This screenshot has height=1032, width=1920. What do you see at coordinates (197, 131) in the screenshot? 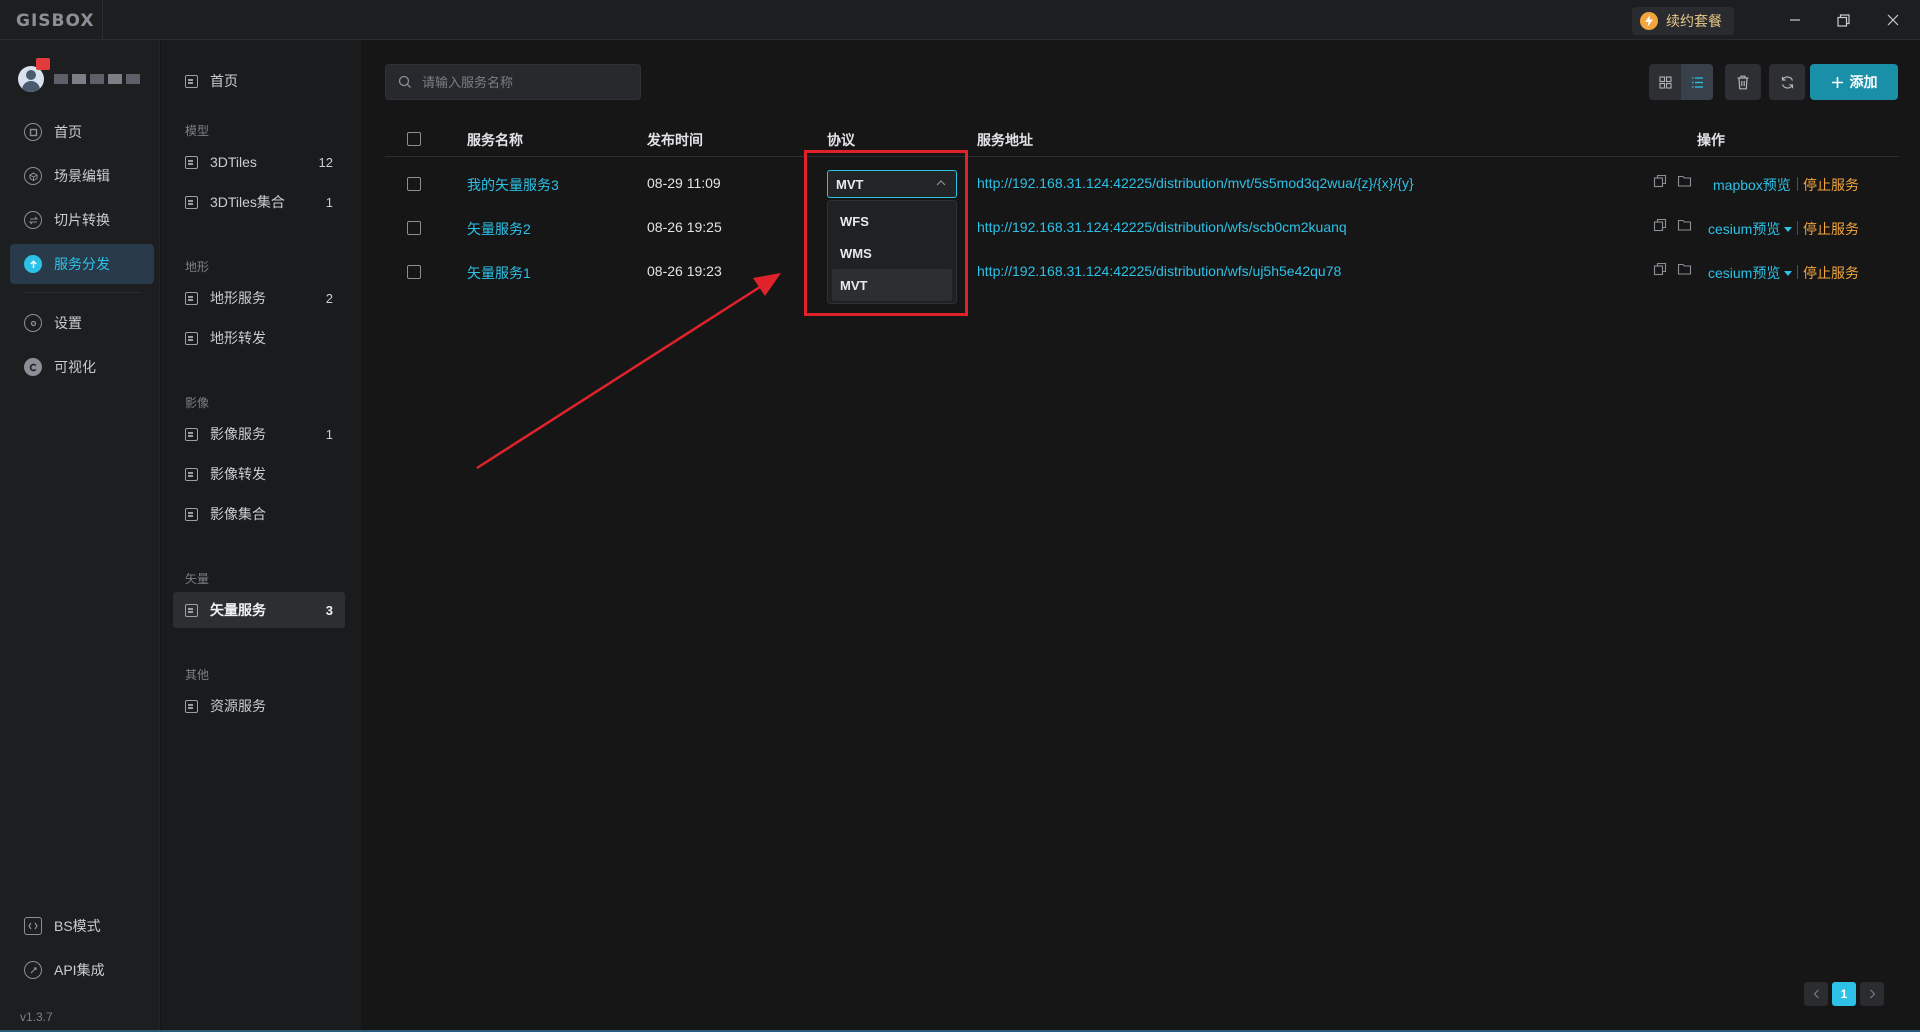
I see `subnav-group-model: 模型` at bounding box center [197, 131].